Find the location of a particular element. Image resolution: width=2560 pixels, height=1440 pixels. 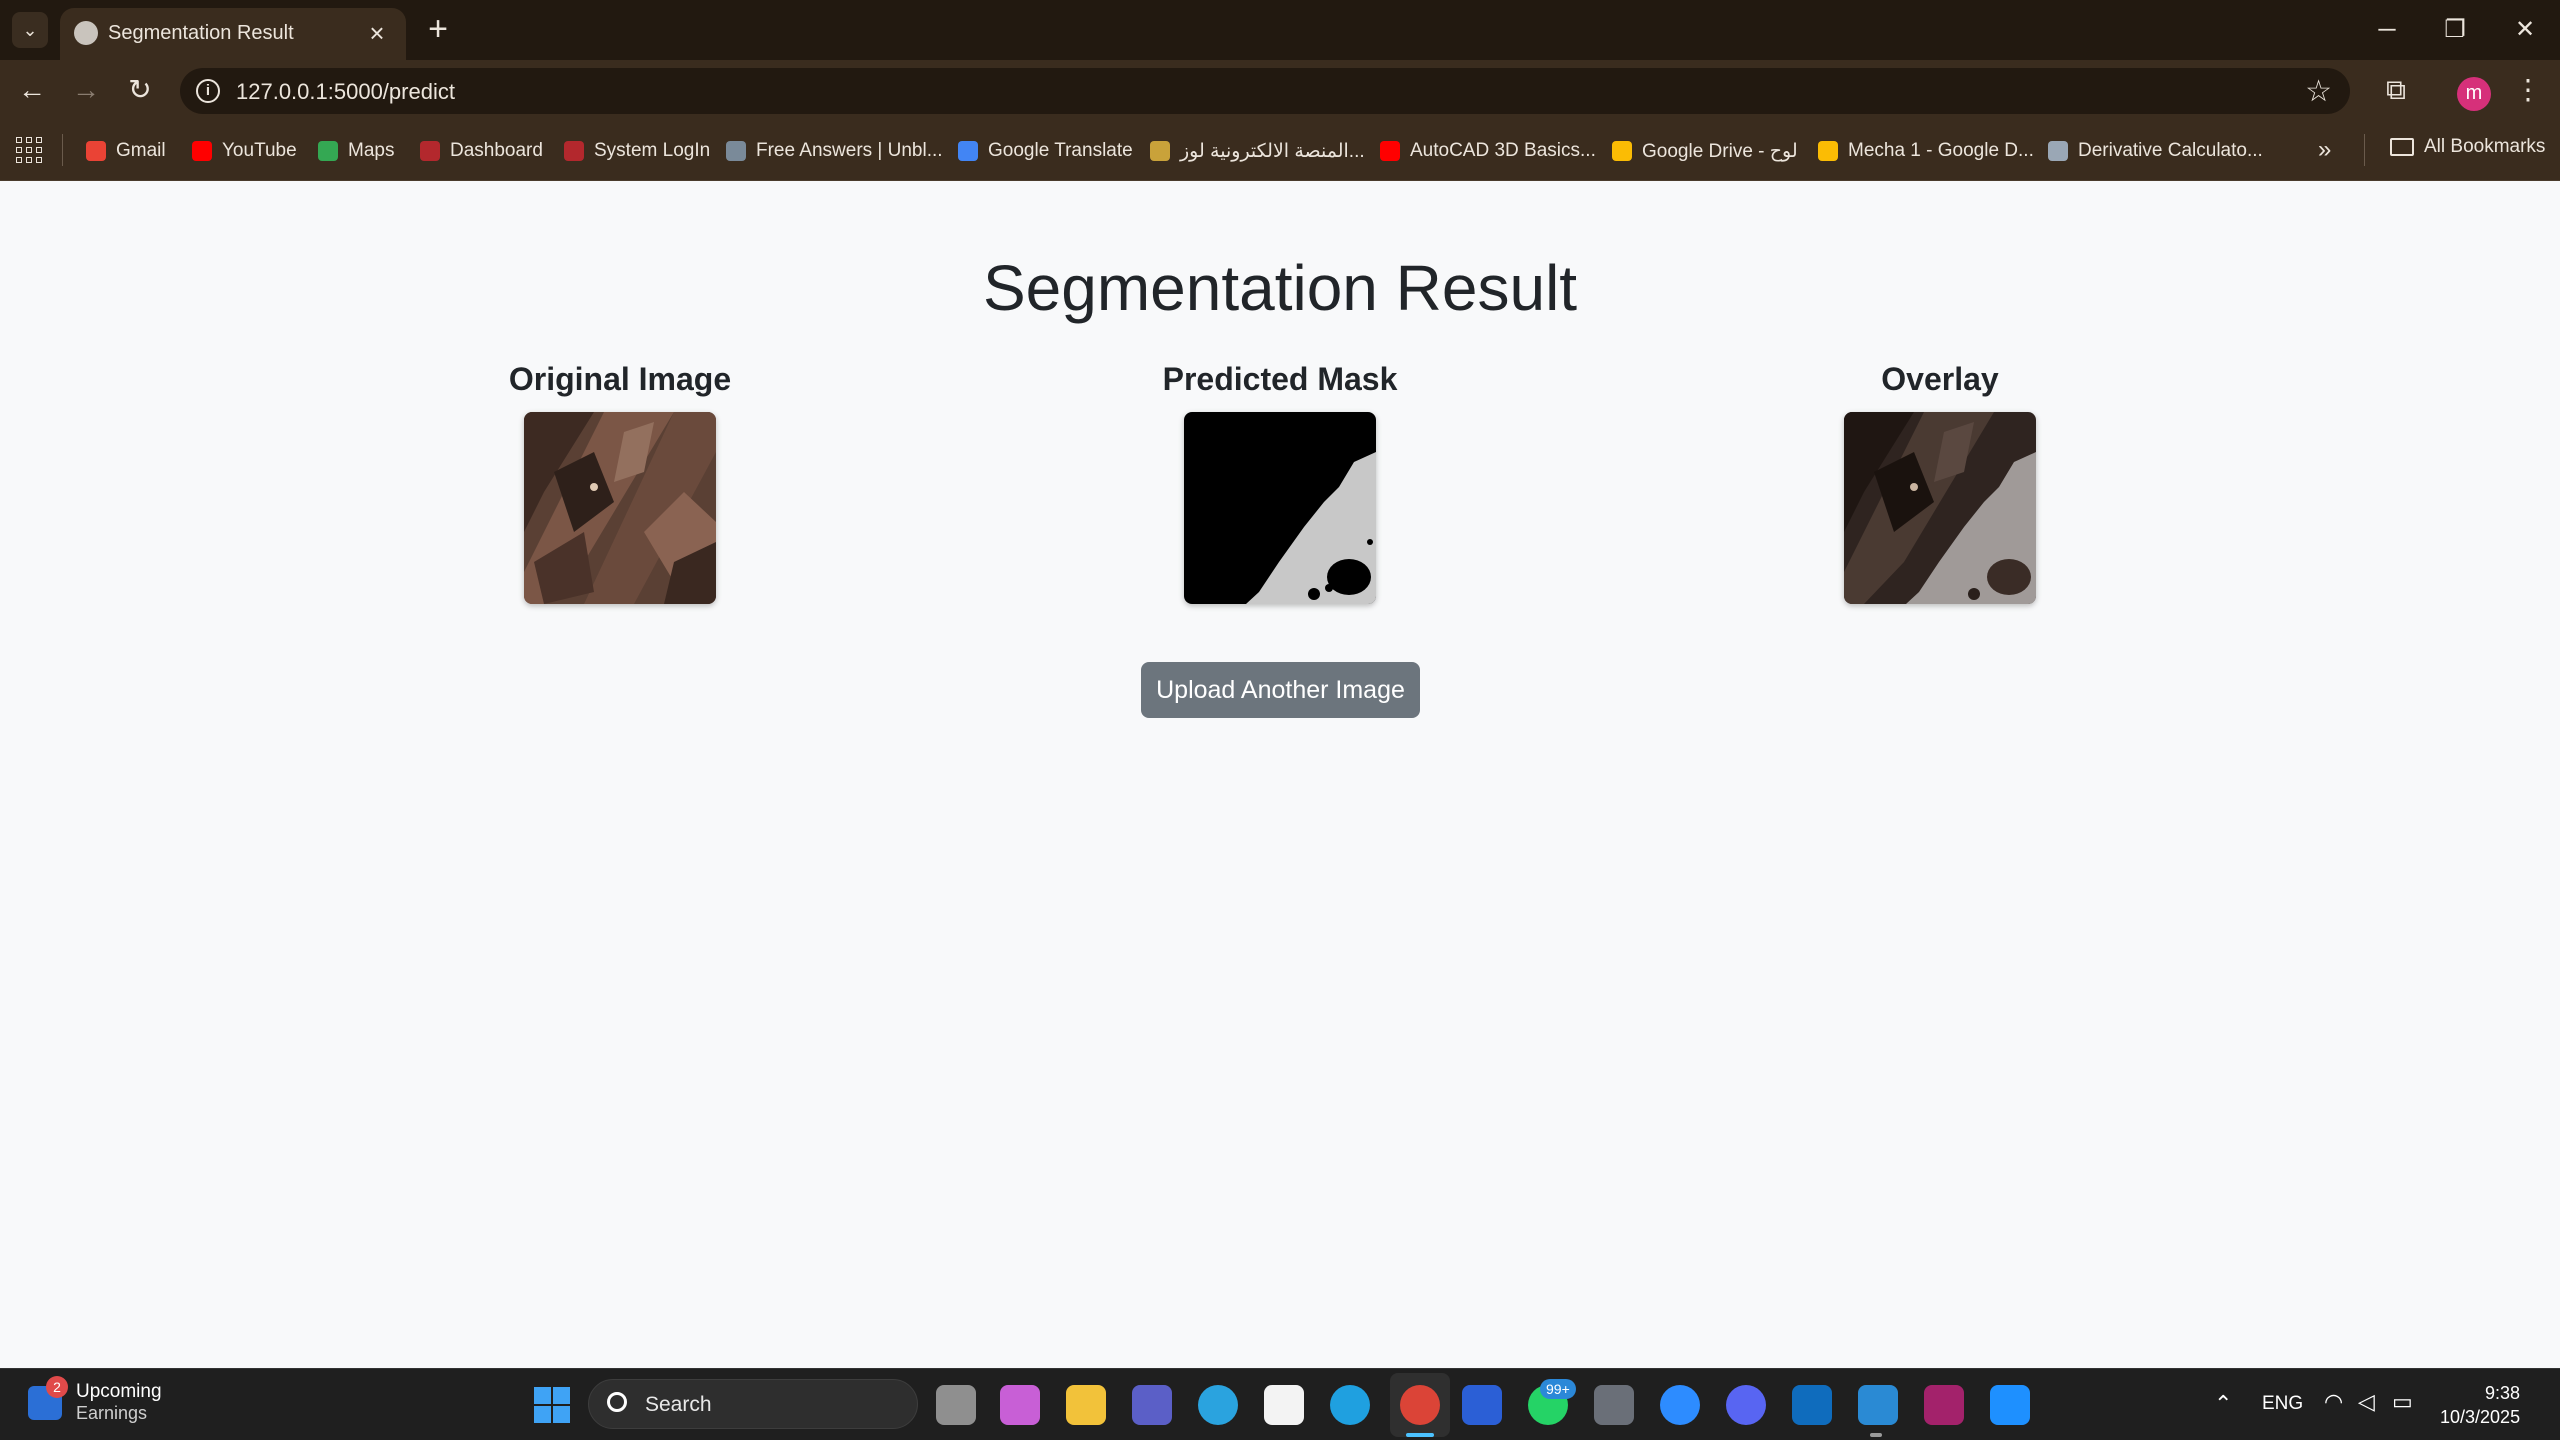

task-view-icon is located at coordinates (956, 1405).